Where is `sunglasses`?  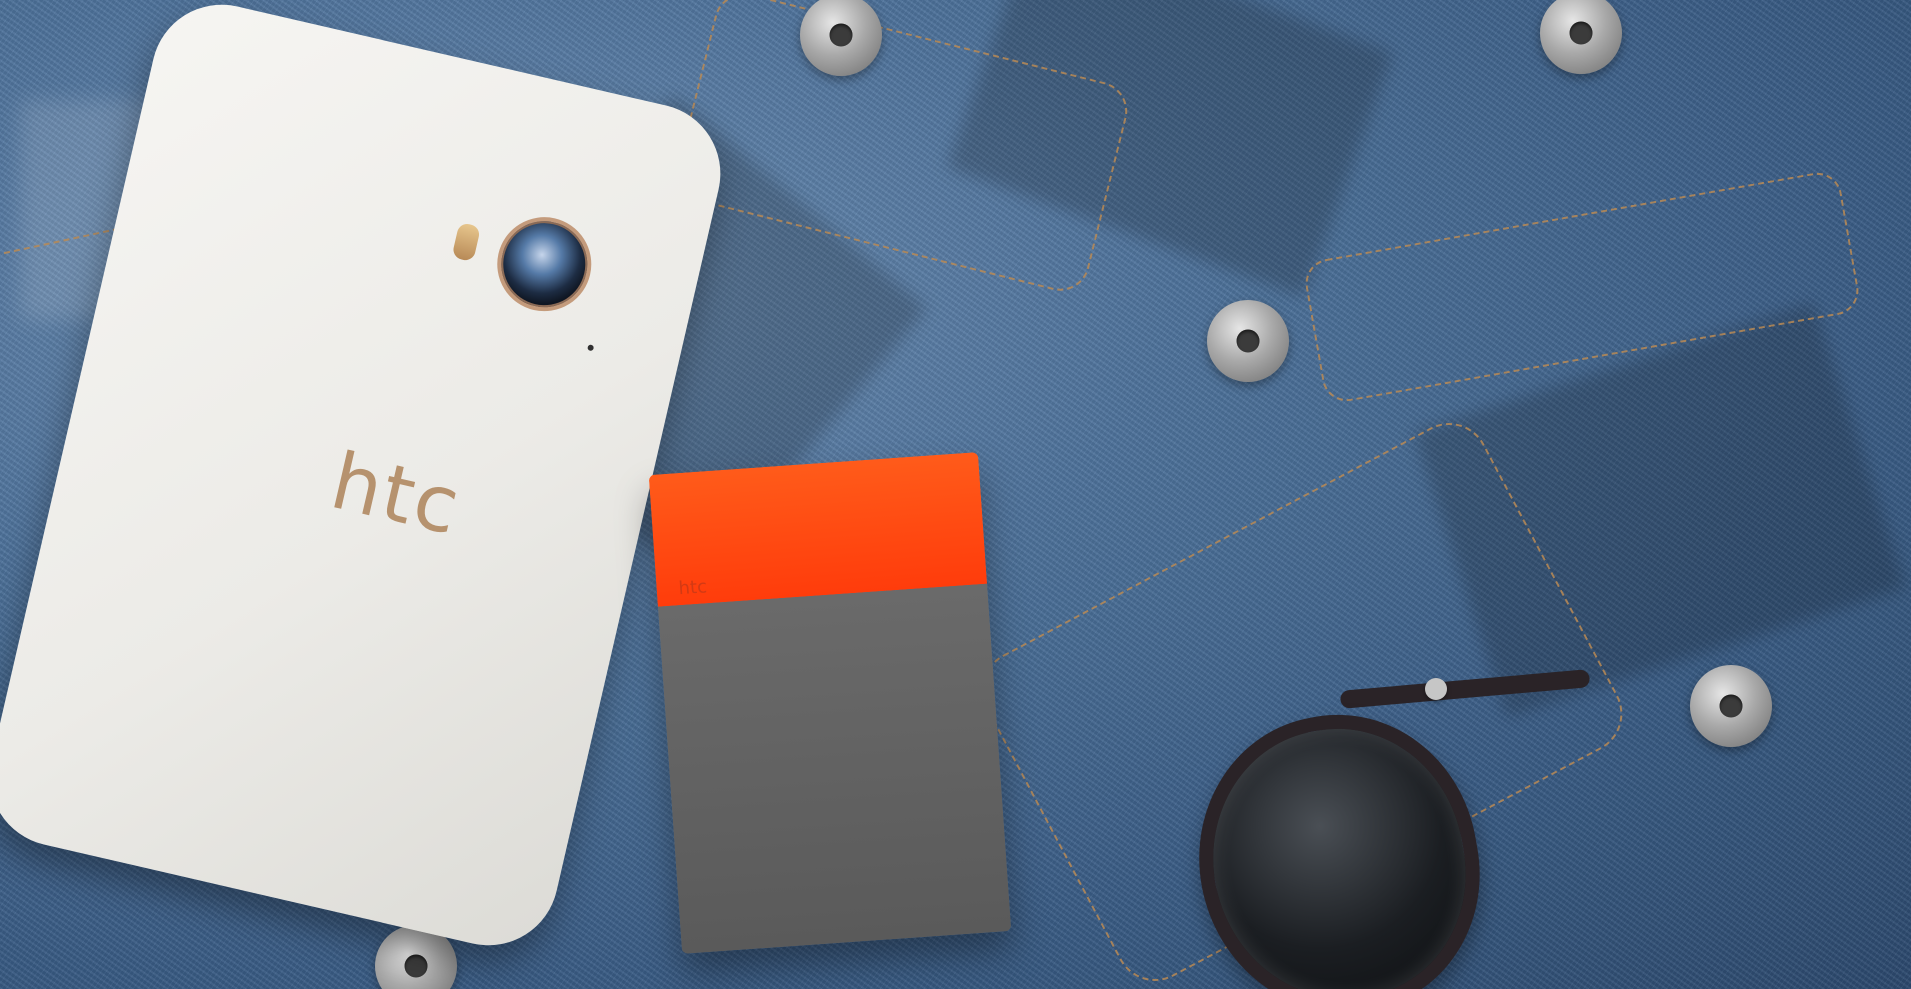
sunglasses is located at coordinates (1383, 829).